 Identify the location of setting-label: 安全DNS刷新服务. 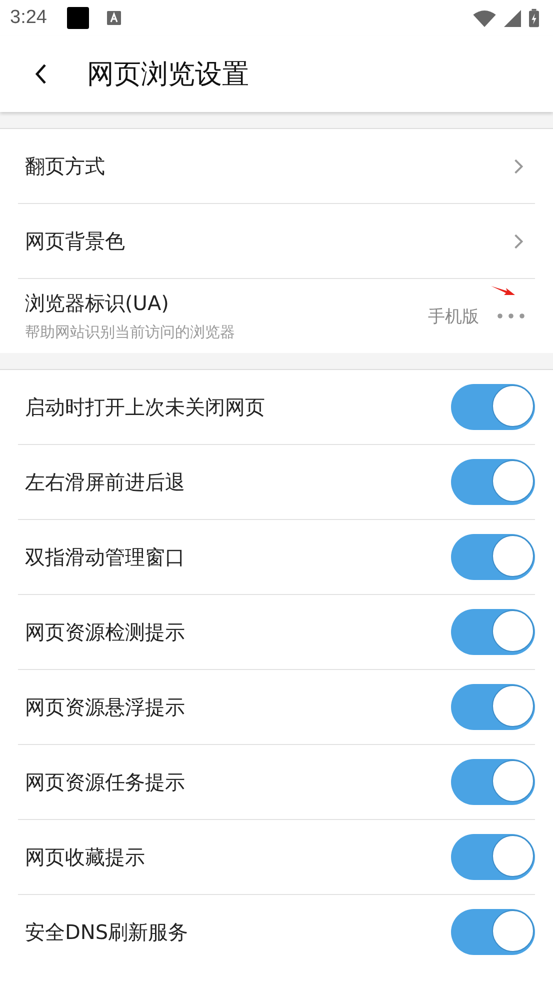
(107, 932).